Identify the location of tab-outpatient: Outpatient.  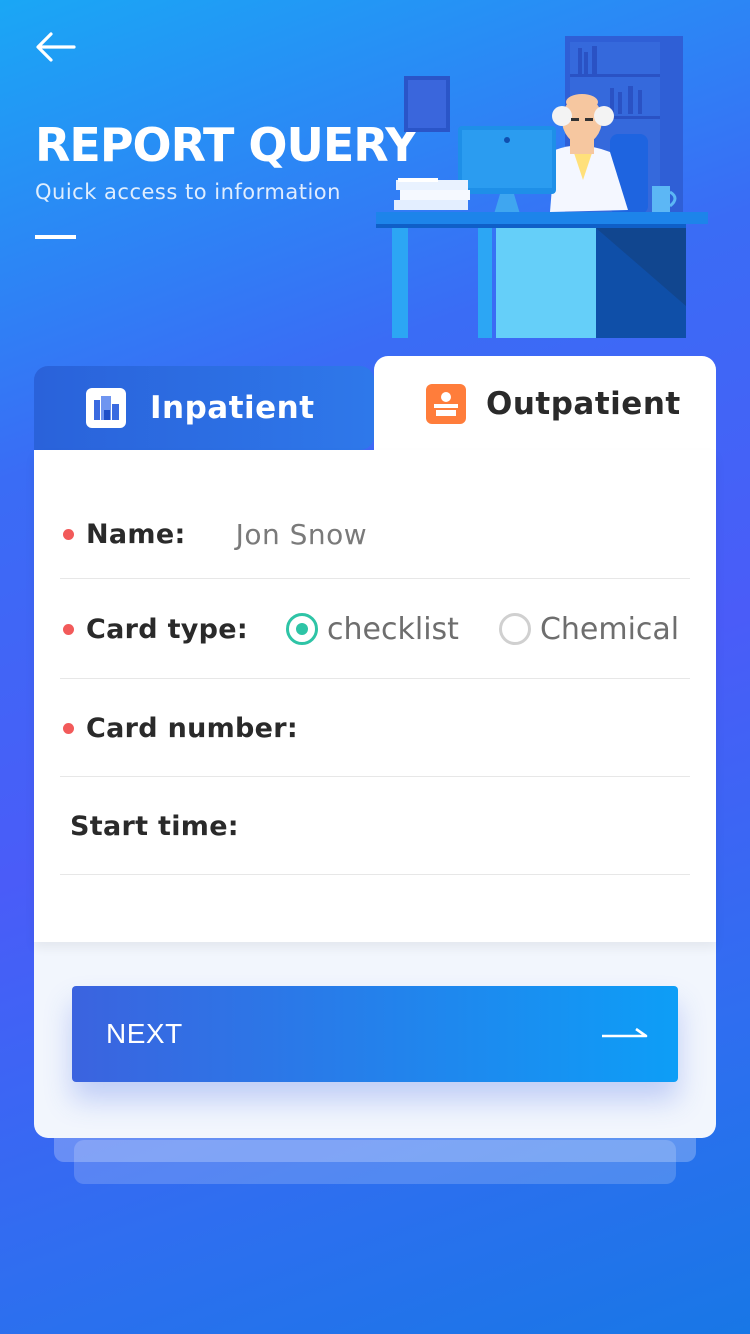
(545, 404).